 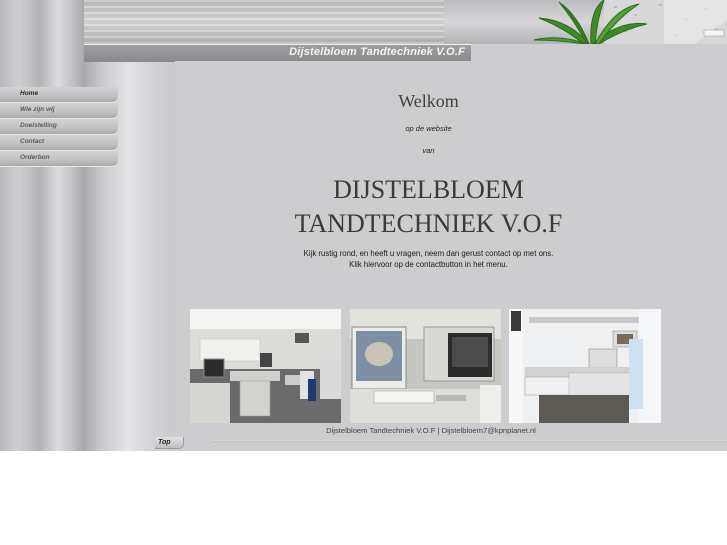 I want to click on plant-image, so click(x=589, y=22).